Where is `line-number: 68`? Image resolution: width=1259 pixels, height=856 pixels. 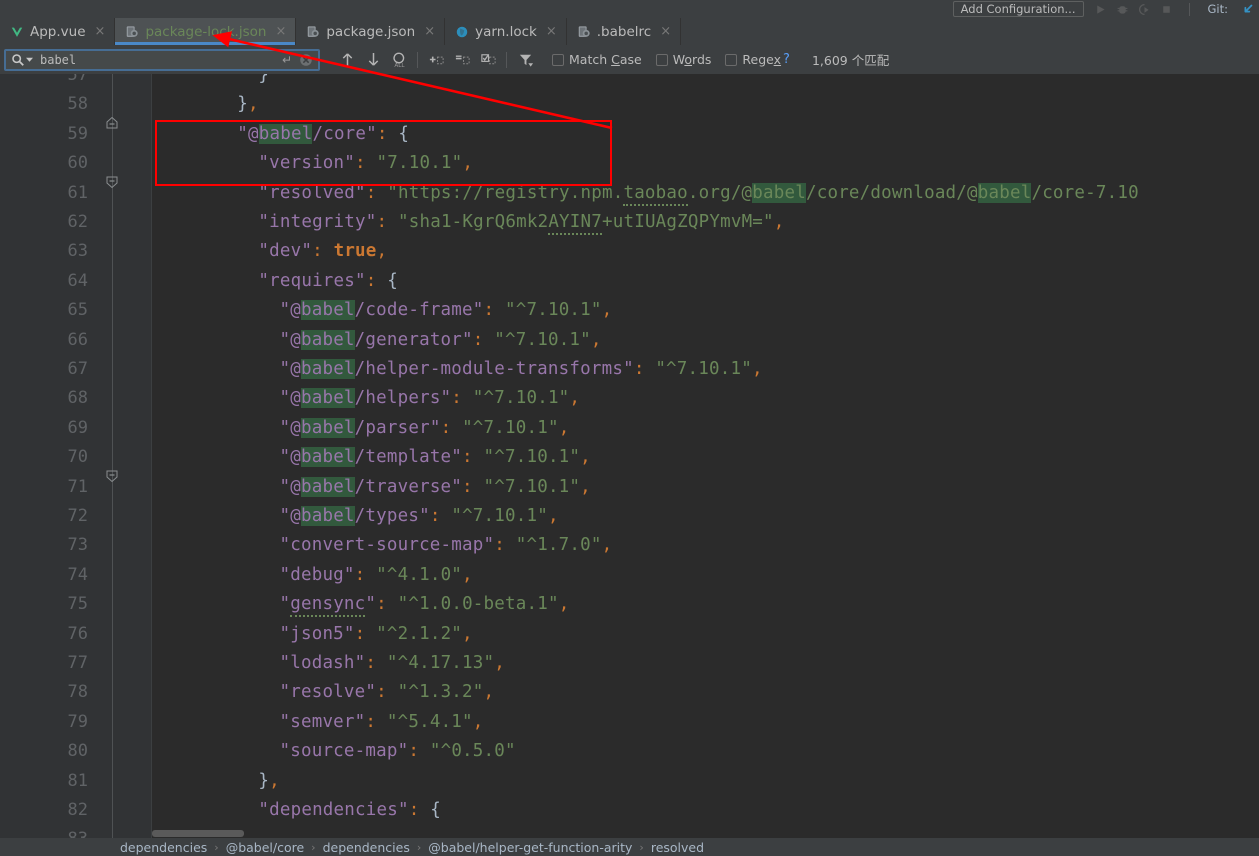 line-number: 68 is located at coordinates (77, 398).